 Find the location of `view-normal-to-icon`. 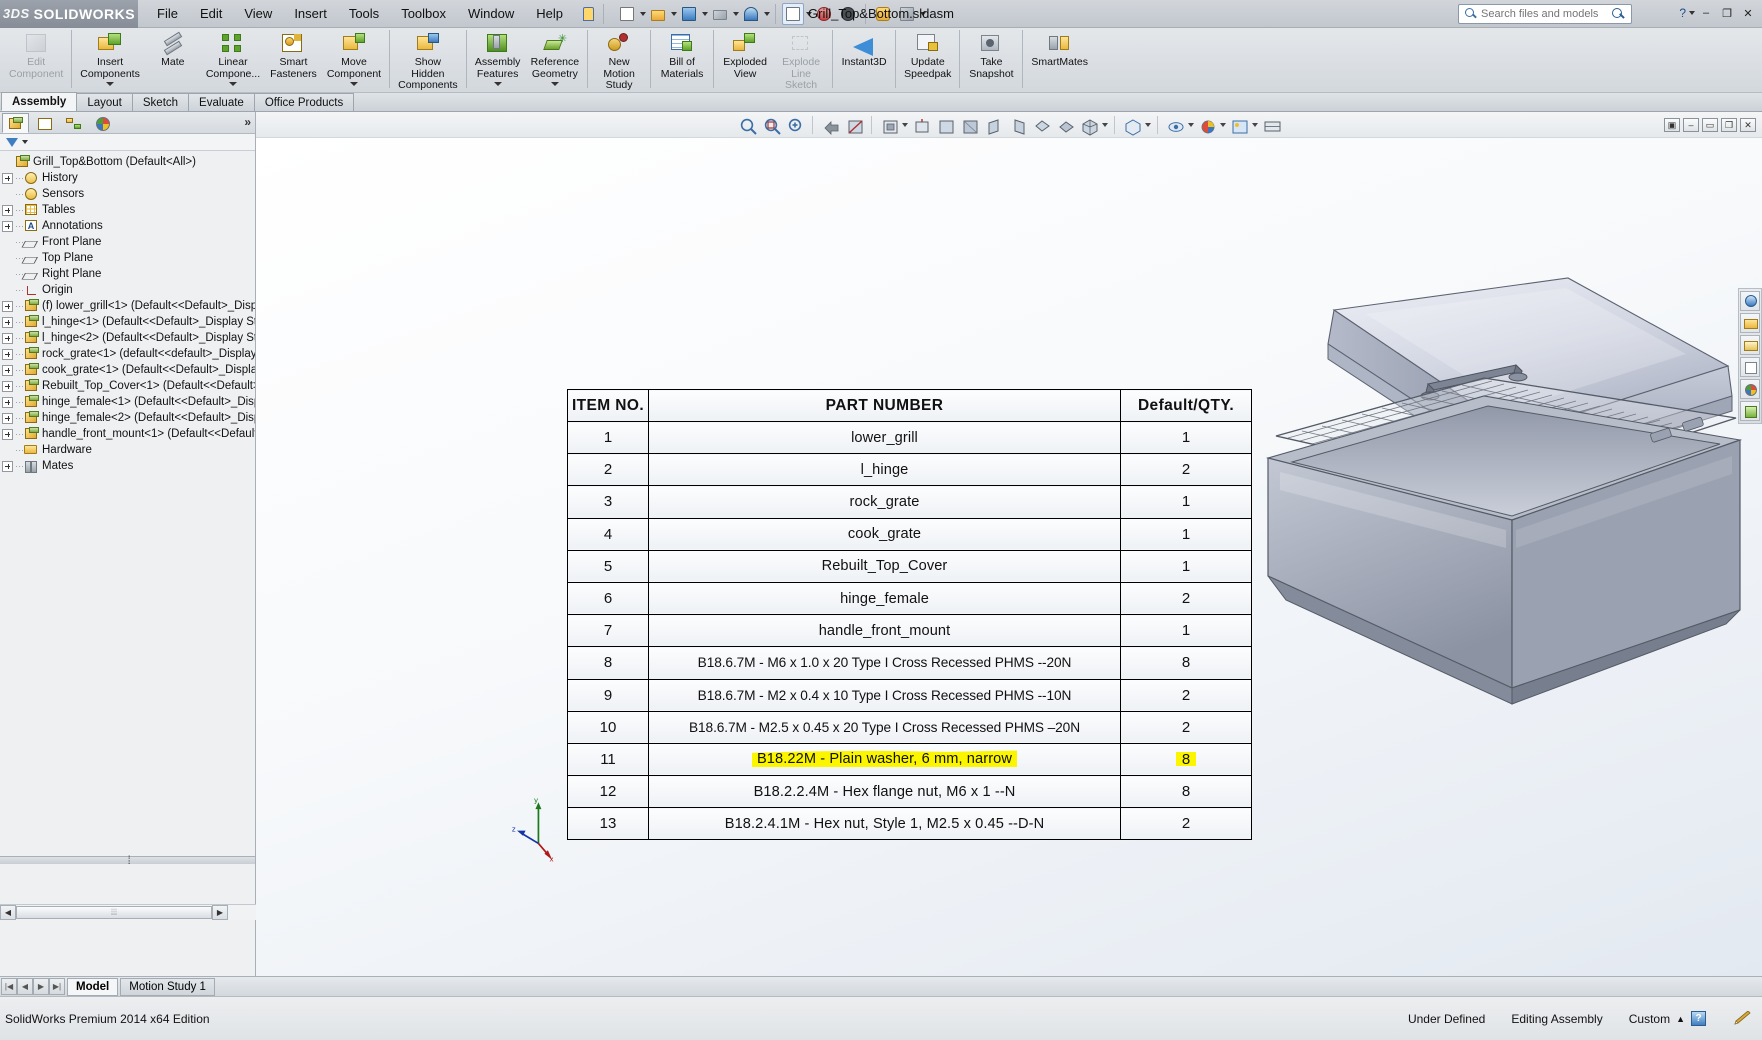

view-normal-to-icon is located at coordinates (921, 124).